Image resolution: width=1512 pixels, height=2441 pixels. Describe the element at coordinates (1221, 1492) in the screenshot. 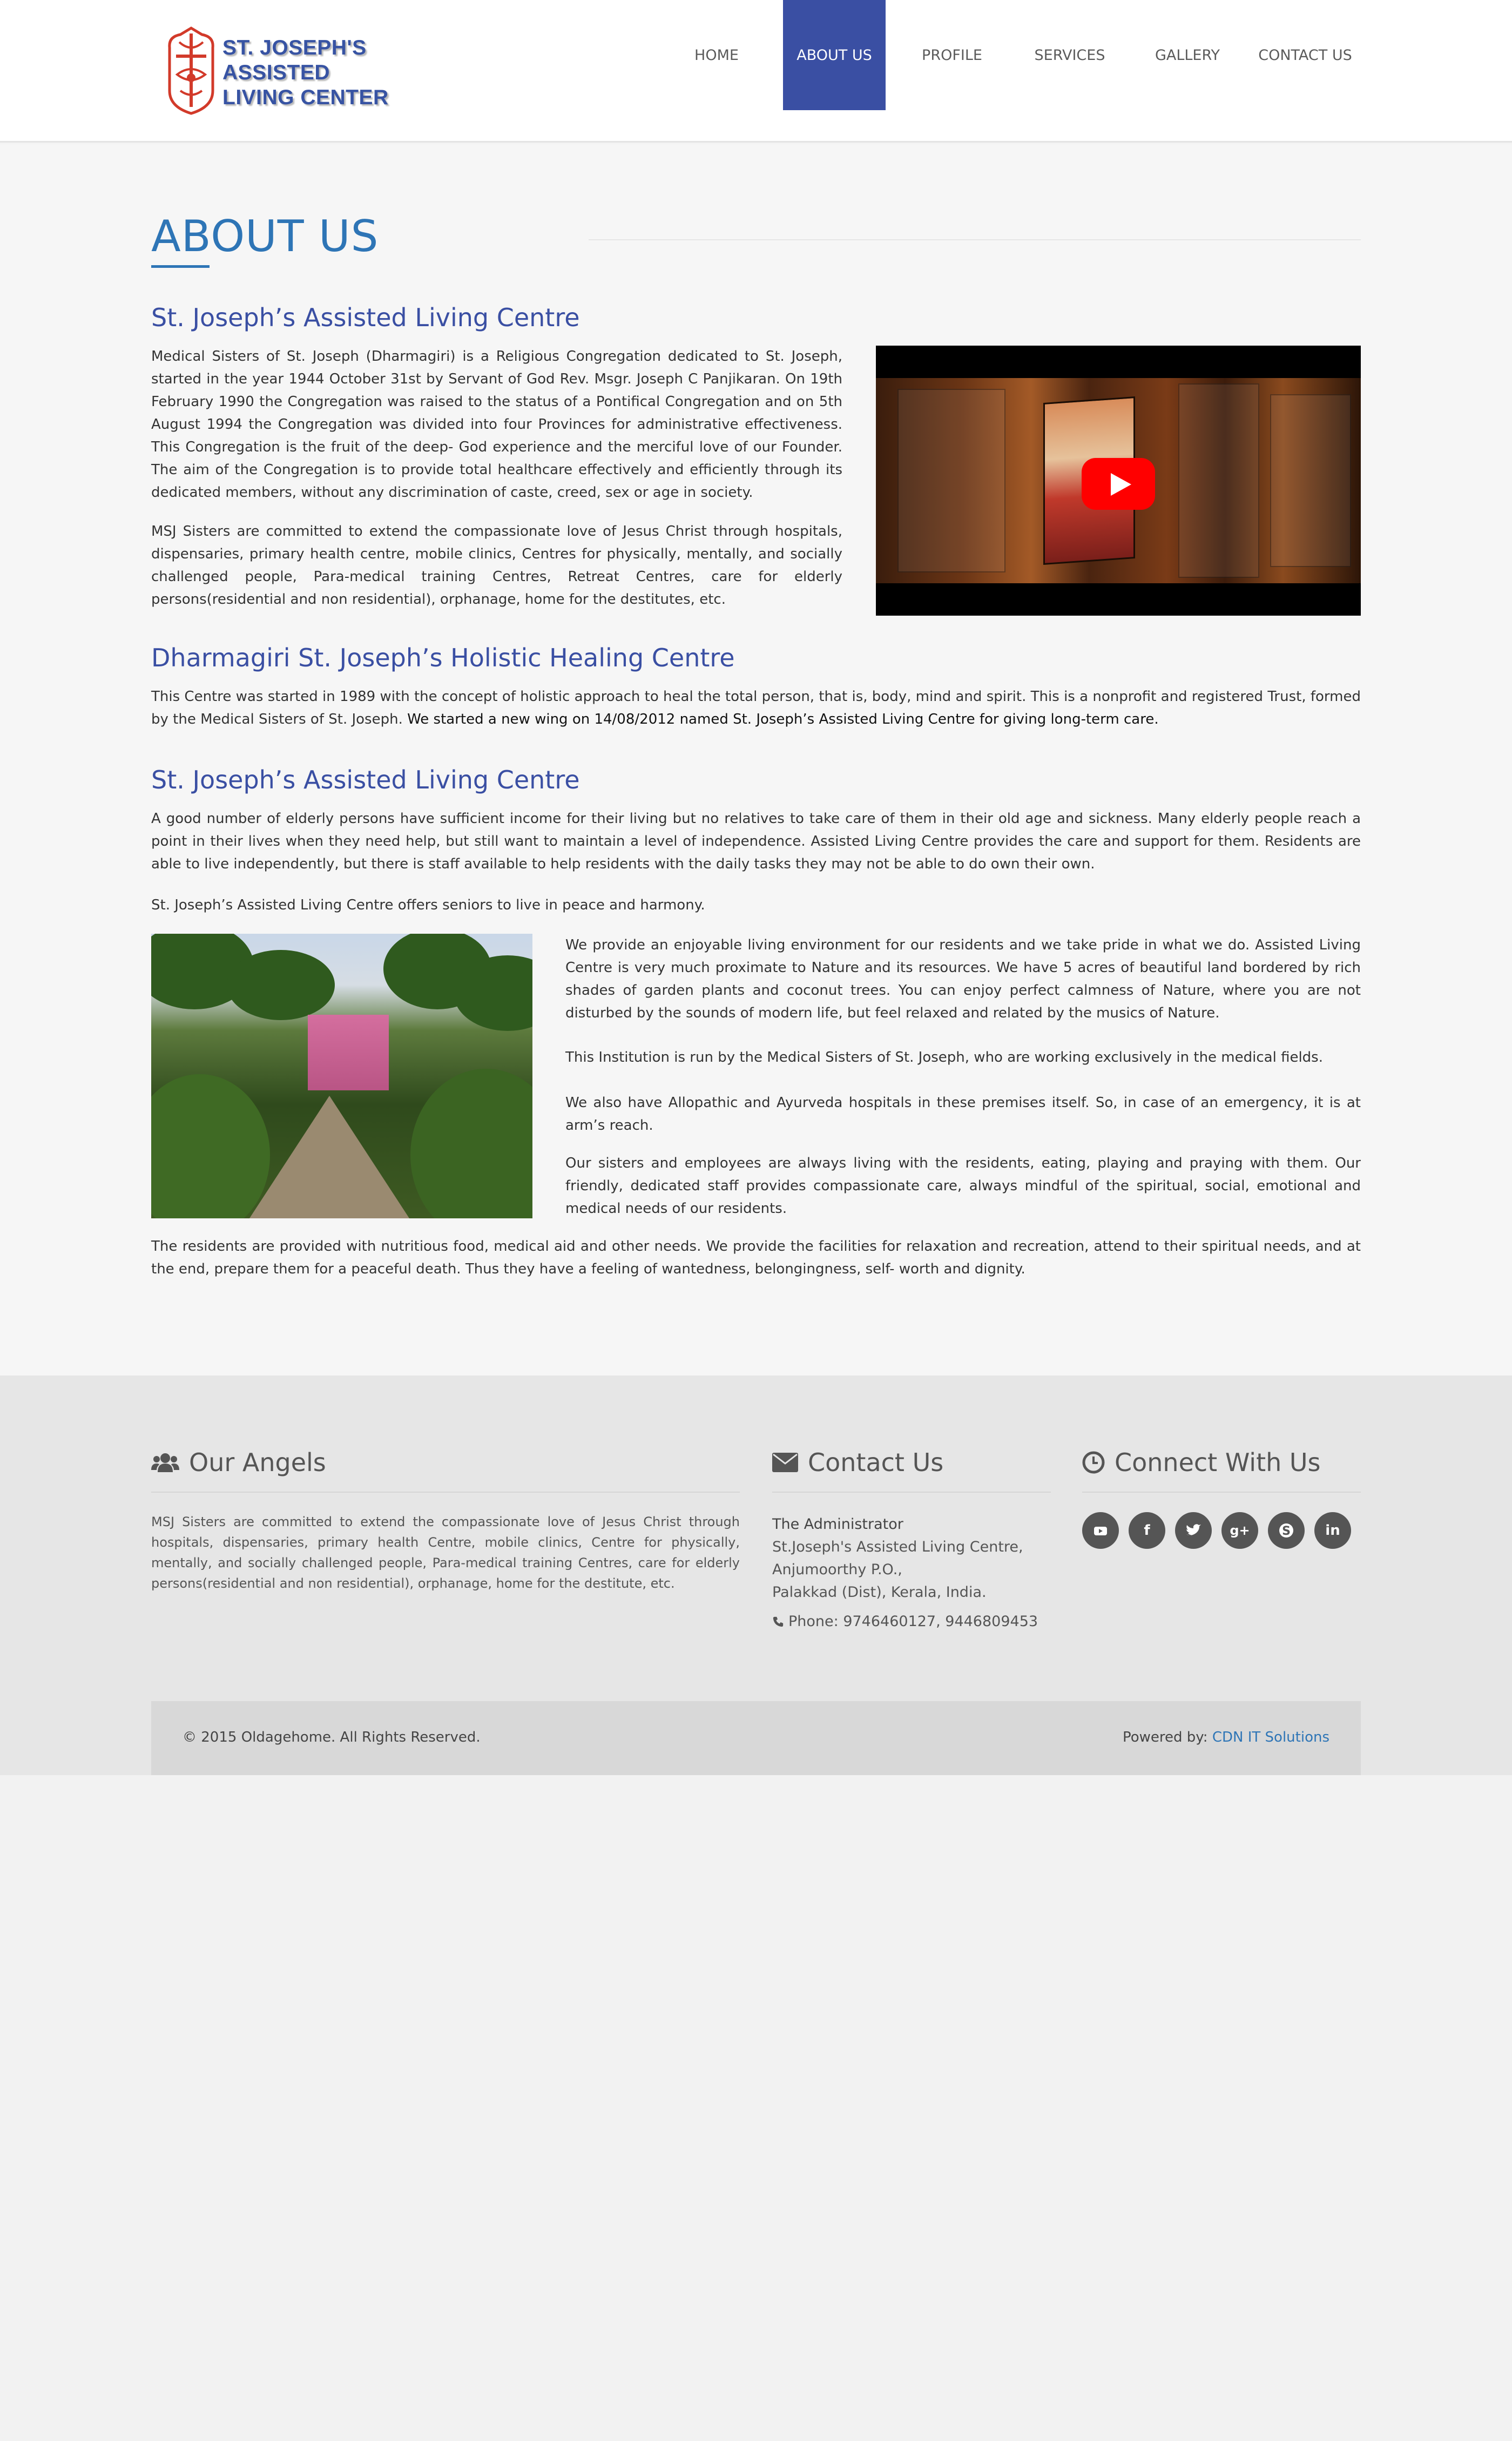

I see `connect-divider` at that location.